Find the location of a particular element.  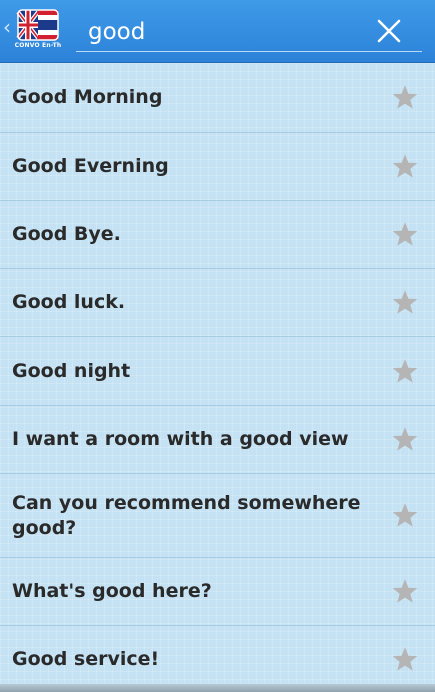

phrase-text: Good Bye. is located at coordinates (66, 234).